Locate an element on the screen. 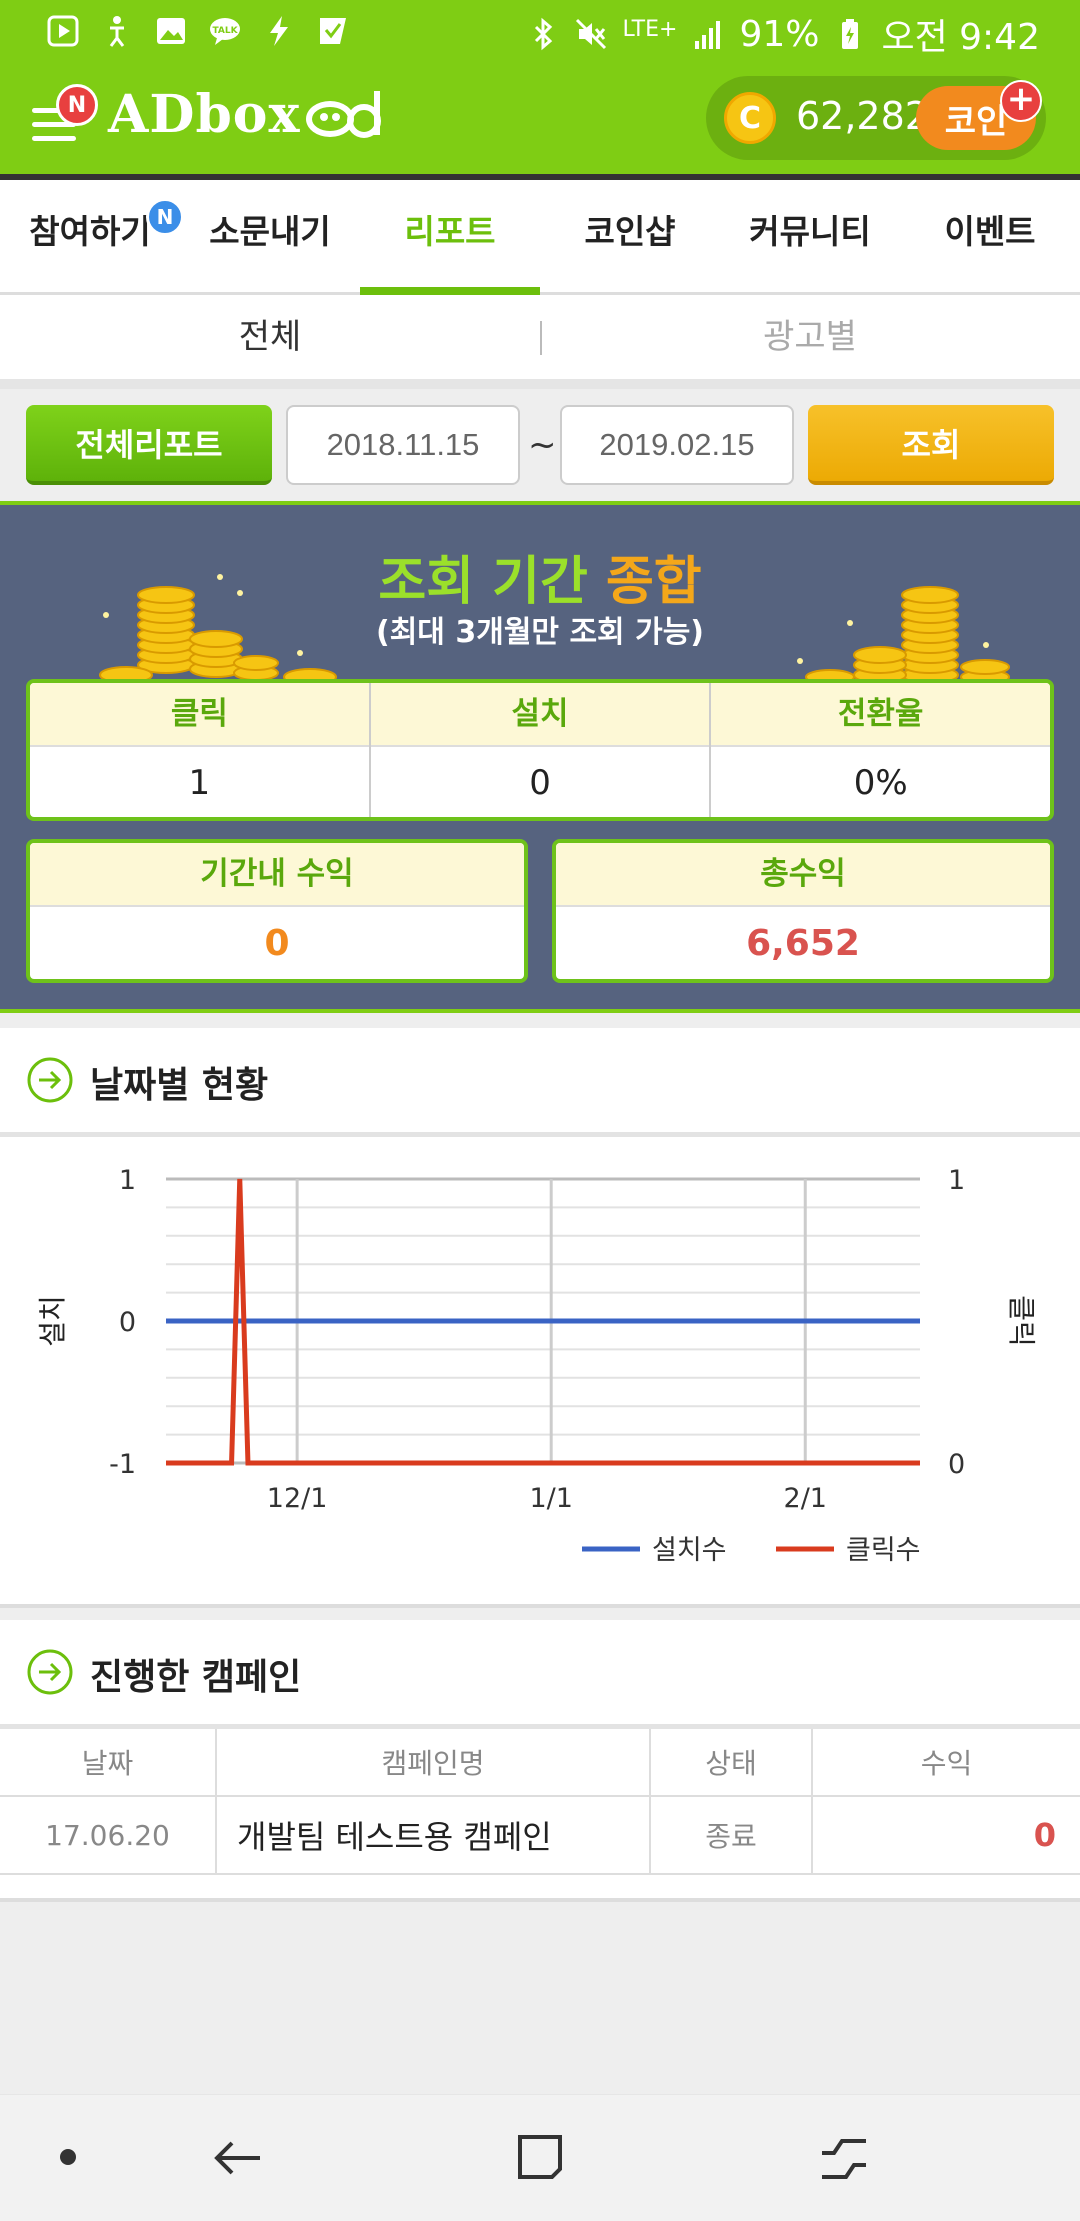 This screenshot has height=2221, width=1080. legend-label: 클릭수 is located at coordinates (883, 1550).